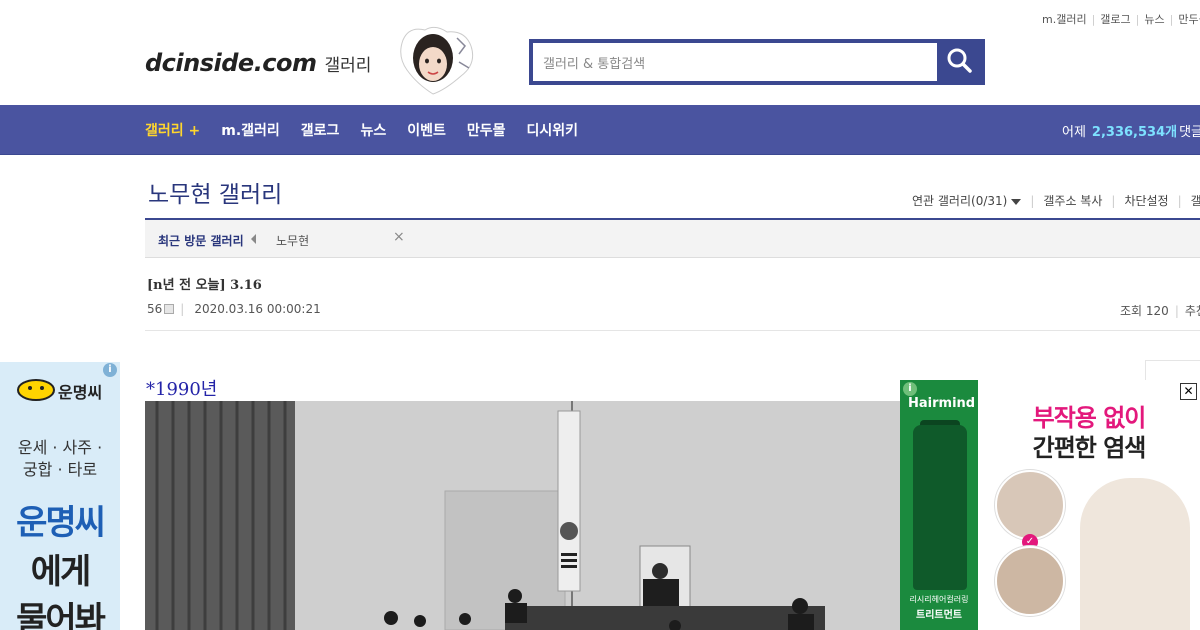  Describe the element at coordinates (80, 392) in the screenshot. I see `left-ad-brand: 운명씨` at that location.